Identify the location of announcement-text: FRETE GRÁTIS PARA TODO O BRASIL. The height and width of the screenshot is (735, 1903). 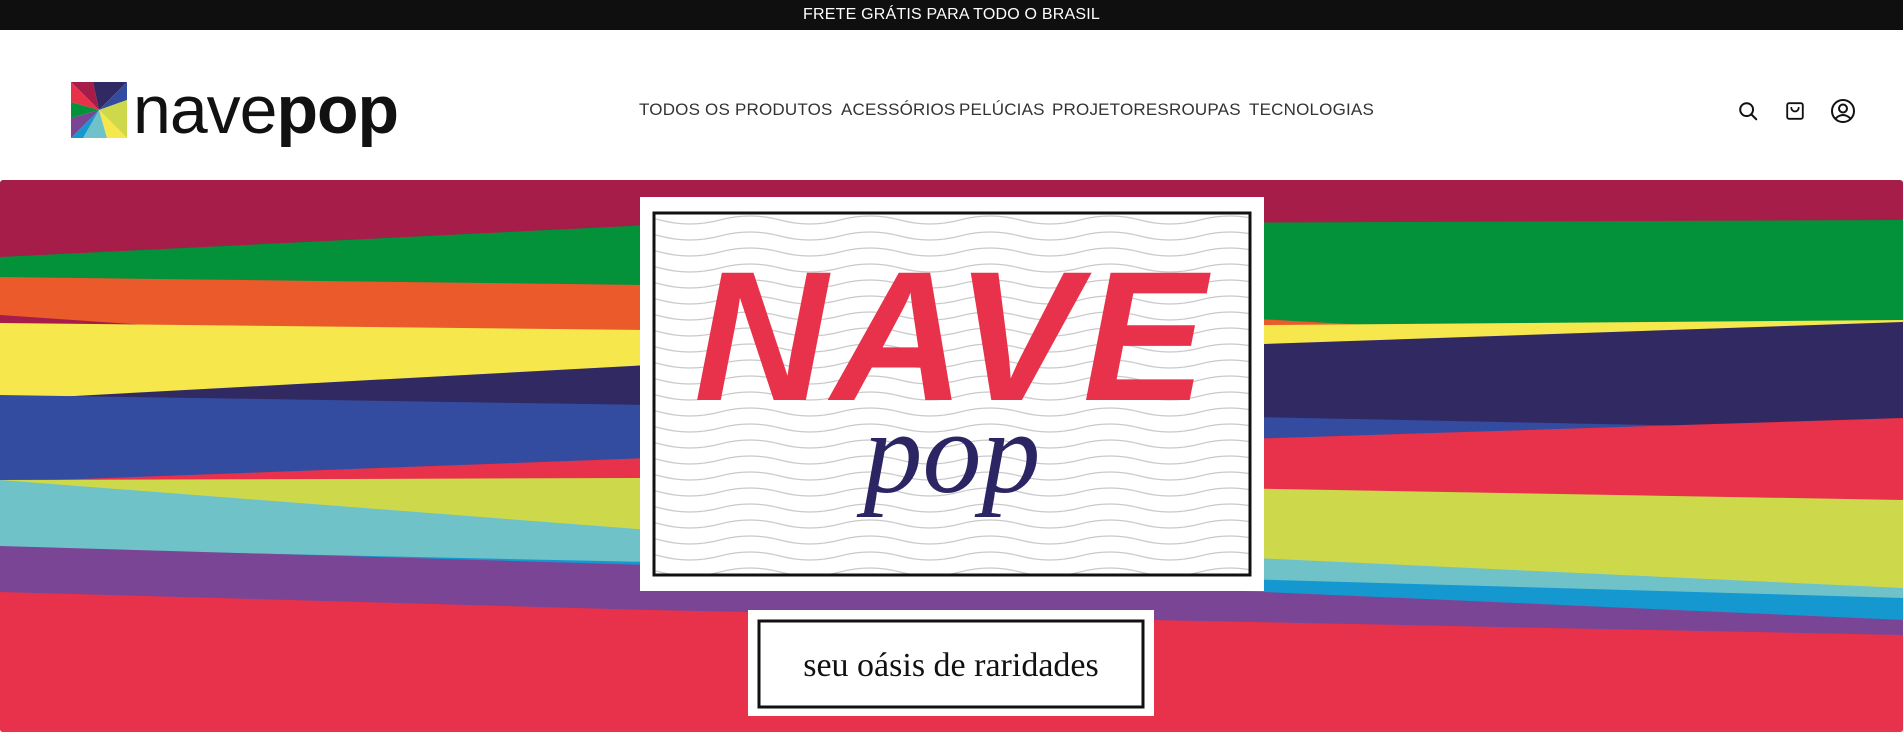
(951, 14).